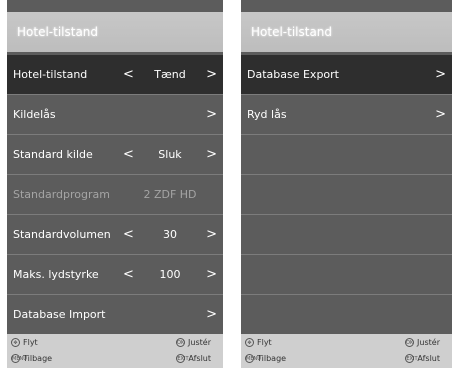 This screenshot has height=368, width=452. I want to click on menu-item-label: Maks. lydstyrke, so click(56, 274).